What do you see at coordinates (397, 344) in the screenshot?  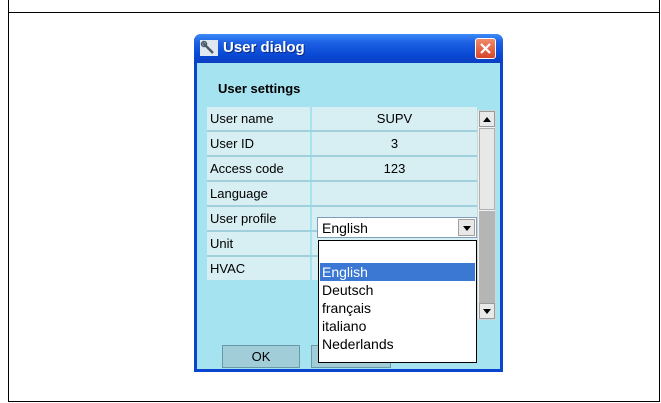 I see `option-nederlands: Nederlands` at bounding box center [397, 344].